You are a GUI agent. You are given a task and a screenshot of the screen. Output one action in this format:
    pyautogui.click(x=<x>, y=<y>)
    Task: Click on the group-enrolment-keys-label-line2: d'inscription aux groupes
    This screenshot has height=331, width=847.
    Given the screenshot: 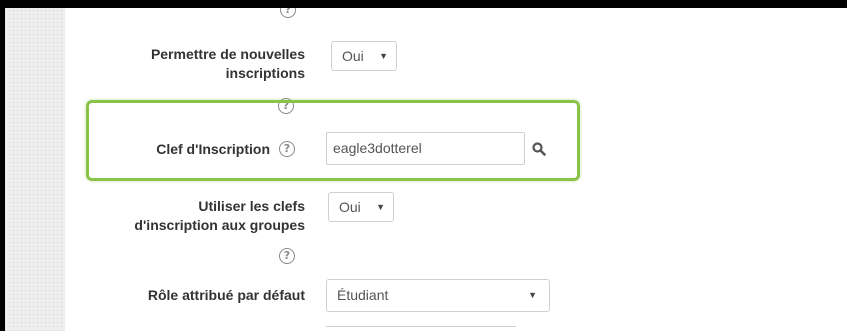 What is the action you would take?
    pyautogui.click(x=219, y=225)
    